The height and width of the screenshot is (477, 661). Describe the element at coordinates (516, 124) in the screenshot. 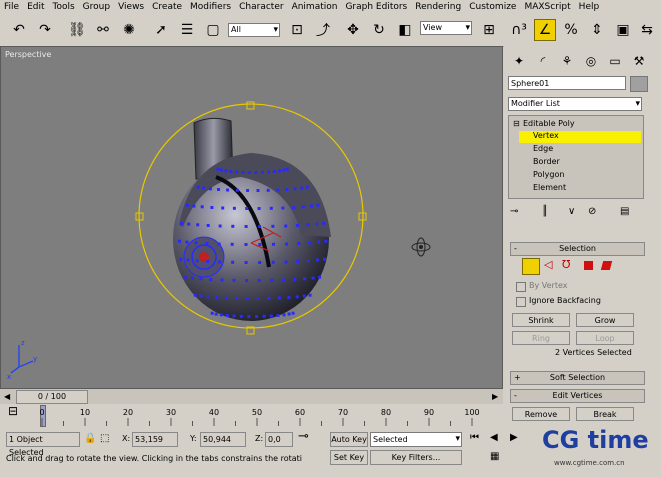

I see `stack-root-expand-icon: ⊟` at that location.